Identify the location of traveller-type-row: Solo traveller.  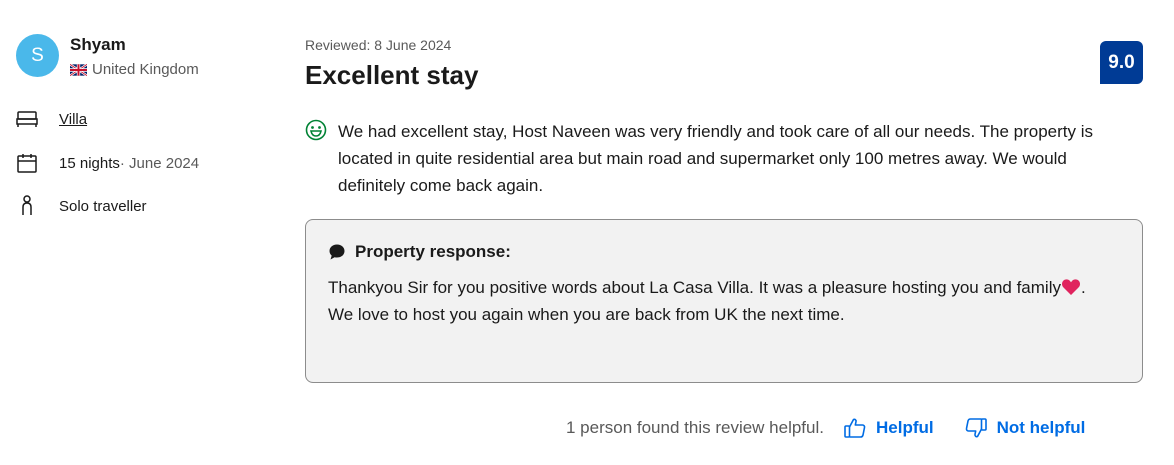
(81, 206).